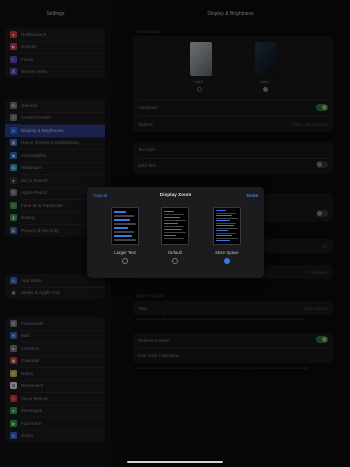 This screenshot has height=467, width=350. I want to click on more-space-radio, so click(227, 261).